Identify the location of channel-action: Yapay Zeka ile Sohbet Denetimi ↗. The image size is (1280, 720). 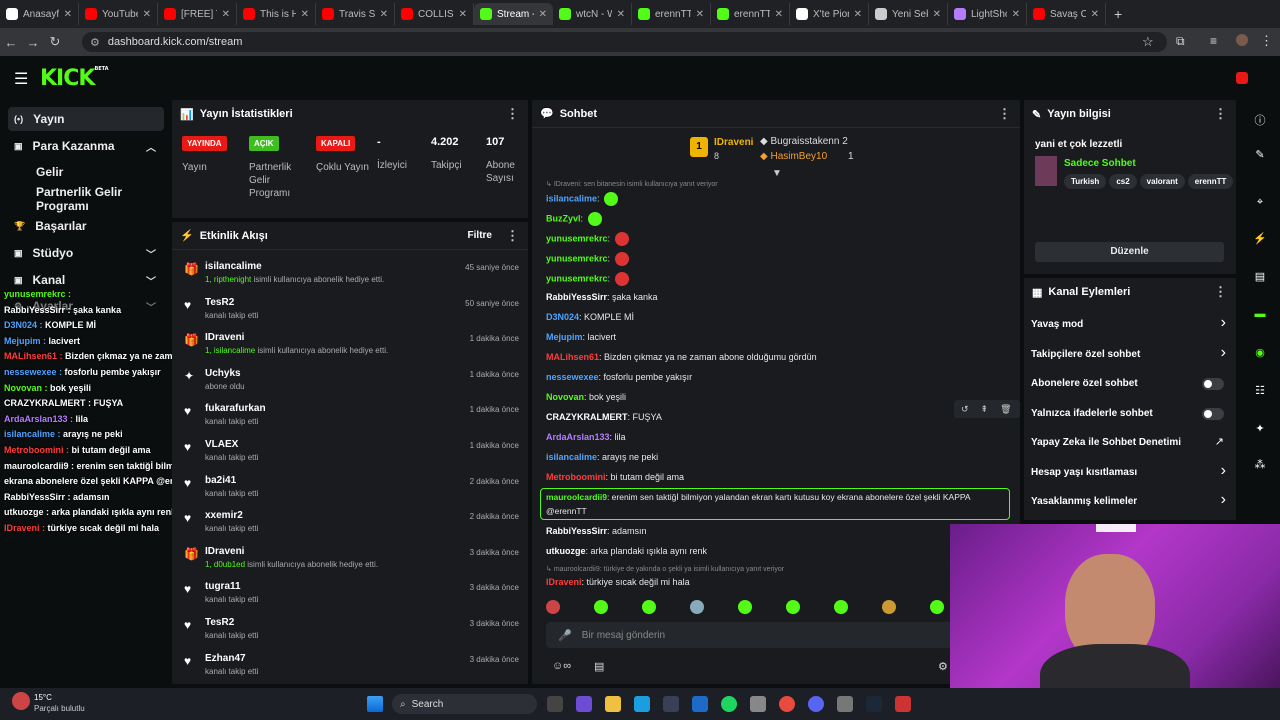
(1130, 443).